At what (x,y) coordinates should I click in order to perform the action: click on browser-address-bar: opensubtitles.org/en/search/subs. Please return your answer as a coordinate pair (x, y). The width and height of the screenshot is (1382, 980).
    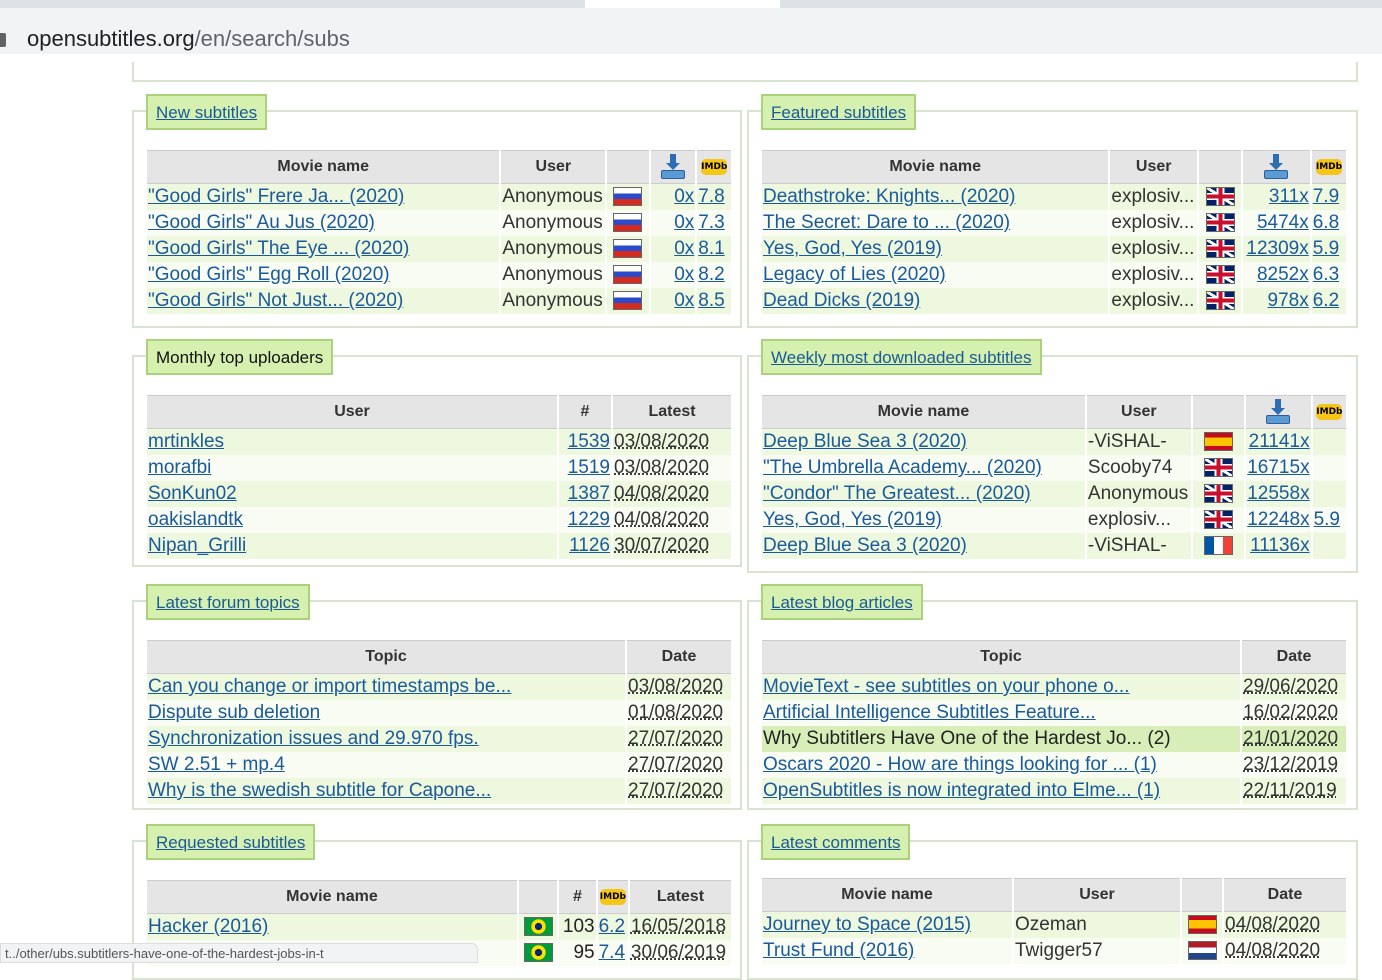
    Looking at the image, I should click on (691, 31).